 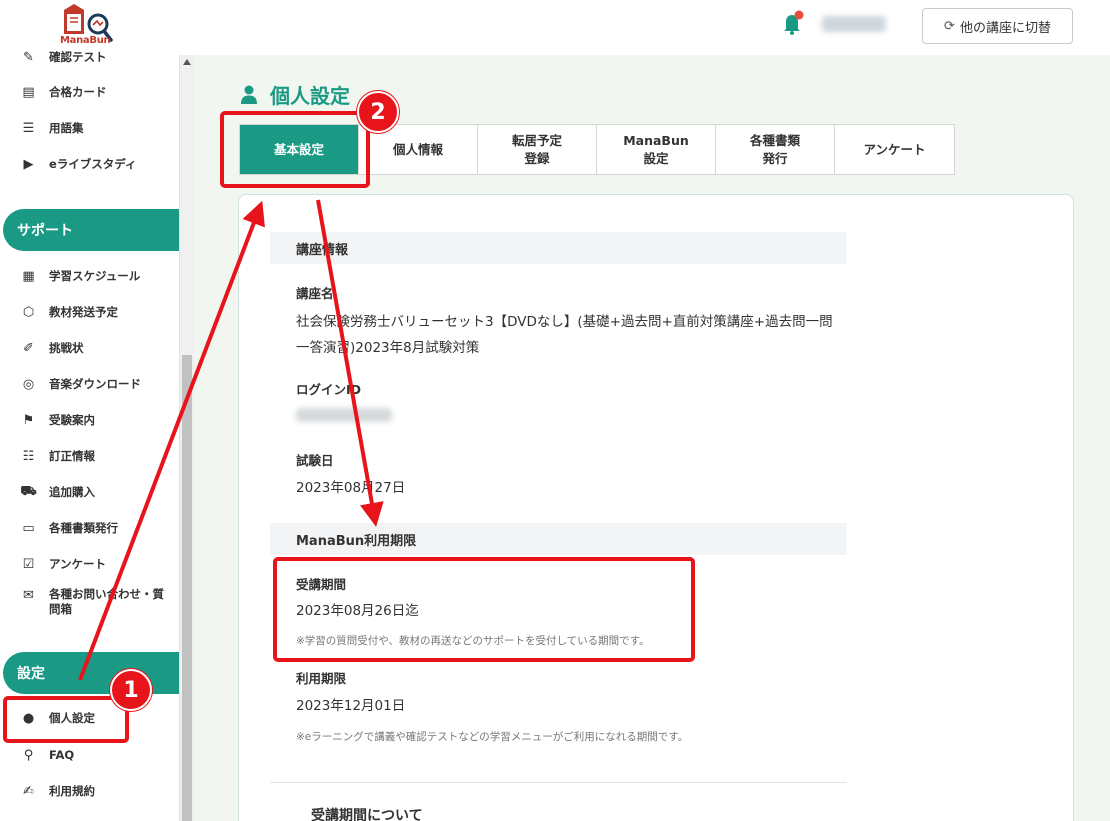 What do you see at coordinates (351, 706) in the screenshot?
I see `usage-period-value: 2023年12月01日` at bounding box center [351, 706].